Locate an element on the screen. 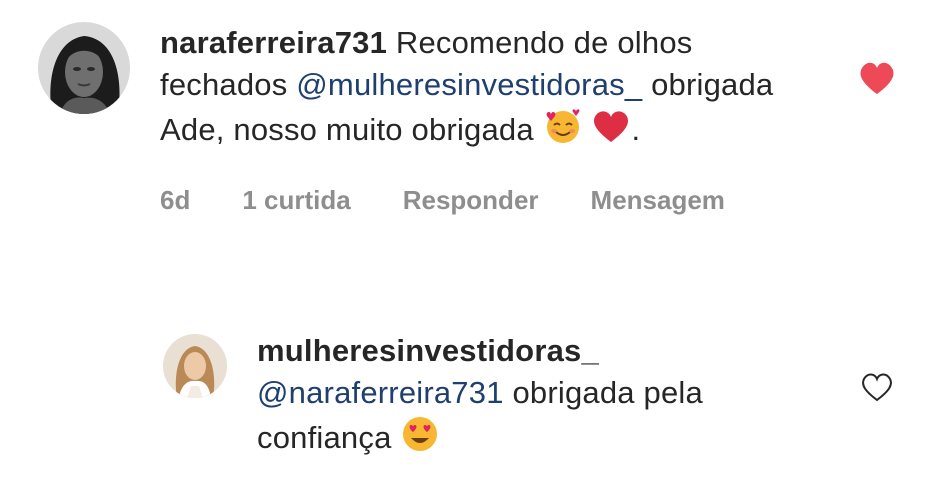 The height and width of the screenshot is (485, 952). avatar is located at coordinates (84, 68).